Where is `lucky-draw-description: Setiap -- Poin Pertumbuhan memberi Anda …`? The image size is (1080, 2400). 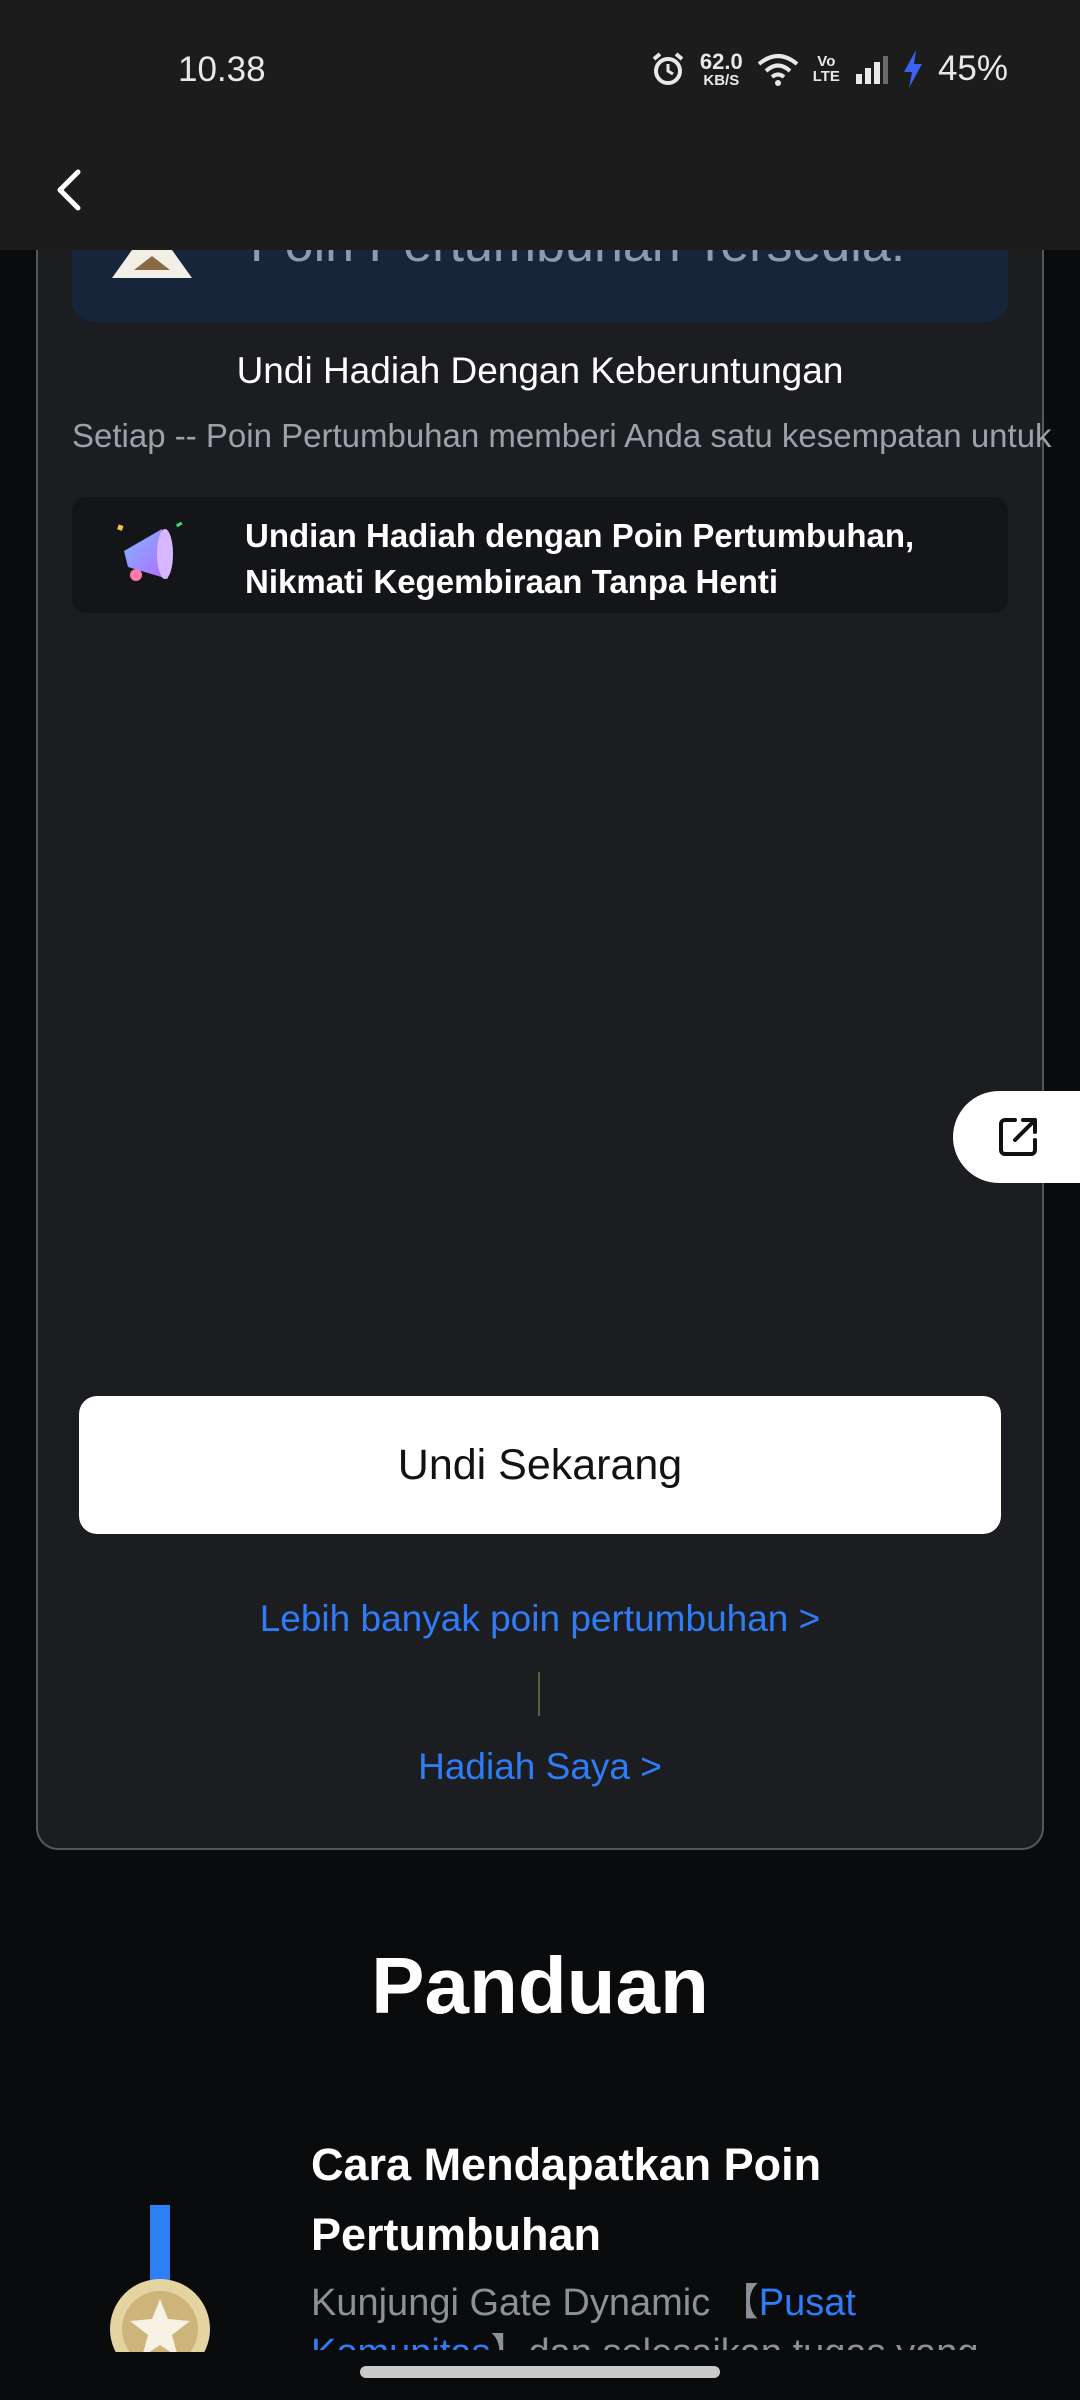 lucky-draw-description: Setiap -- Poin Pertumbuhan memberi Anda … is located at coordinates (562, 435).